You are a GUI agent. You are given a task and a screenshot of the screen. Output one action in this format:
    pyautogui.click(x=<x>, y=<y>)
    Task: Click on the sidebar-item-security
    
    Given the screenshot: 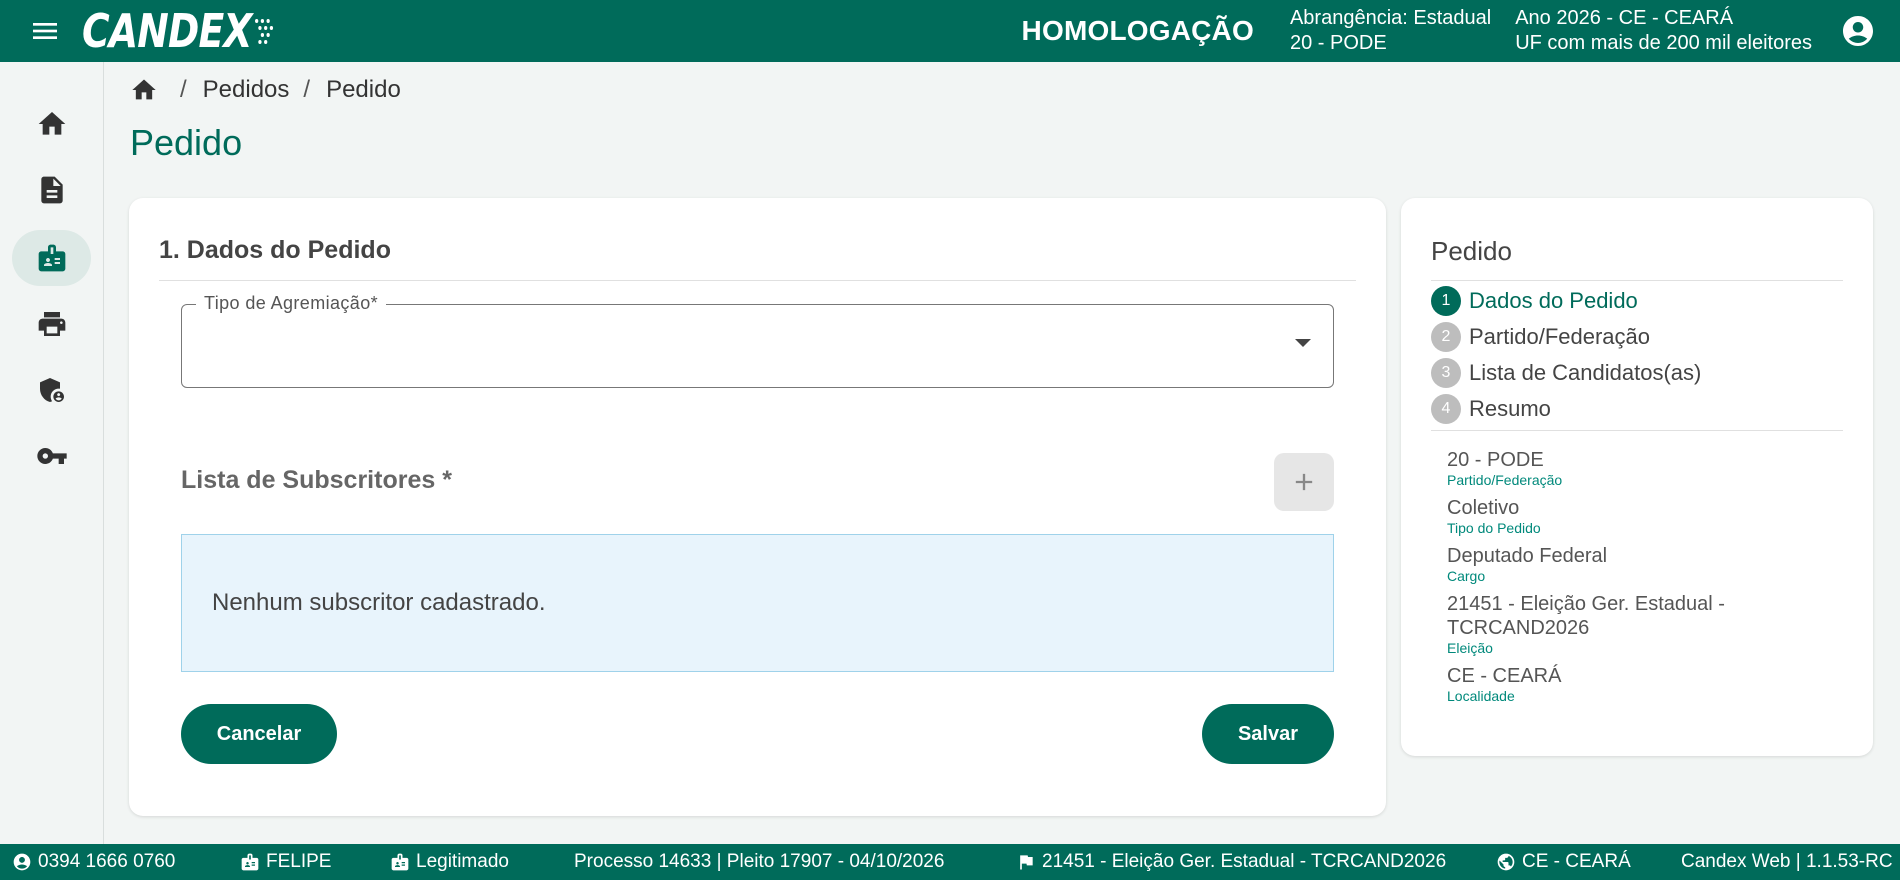 What is the action you would take?
    pyautogui.click(x=51, y=390)
    